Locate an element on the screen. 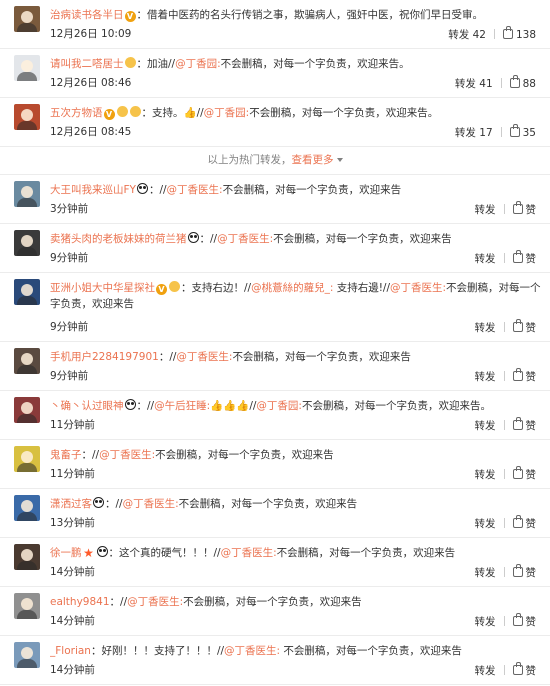  repost-text: 支持。👍//@丁香园:不会删稿，对每一个字负责，欢迎来告。 is located at coordinates (295, 113).